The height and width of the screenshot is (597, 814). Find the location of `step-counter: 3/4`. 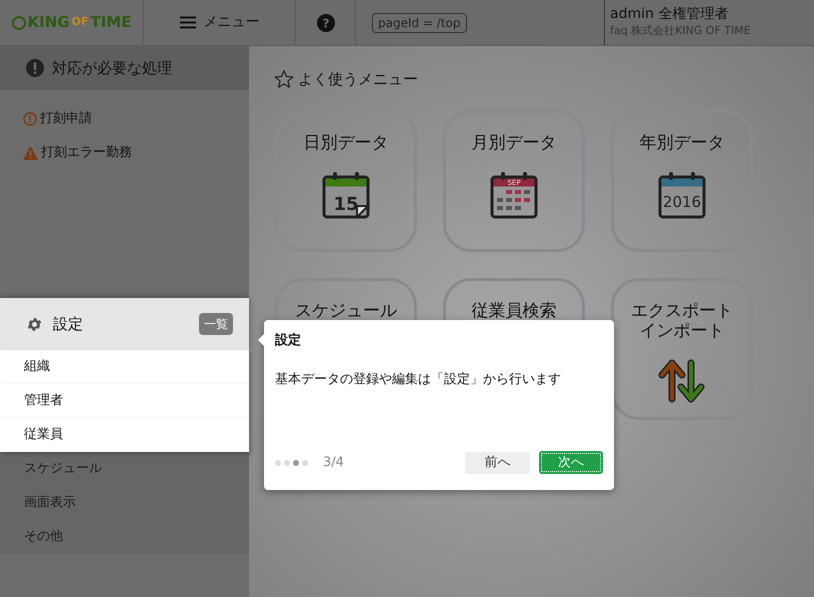

step-counter: 3/4 is located at coordinates (333, 463).